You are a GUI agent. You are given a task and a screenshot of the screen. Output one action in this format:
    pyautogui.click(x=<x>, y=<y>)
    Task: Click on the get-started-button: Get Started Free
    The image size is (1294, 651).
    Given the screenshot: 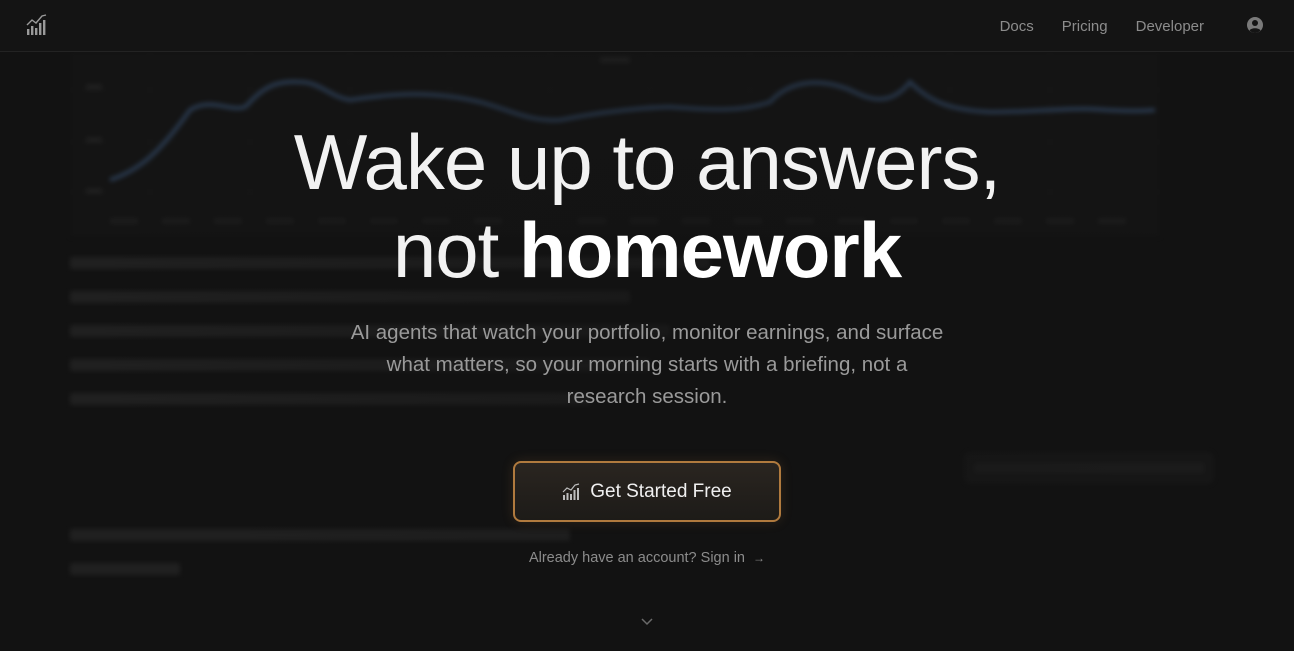 What is the action you would take?
    pyautogui.click(x=647, y=491)
    